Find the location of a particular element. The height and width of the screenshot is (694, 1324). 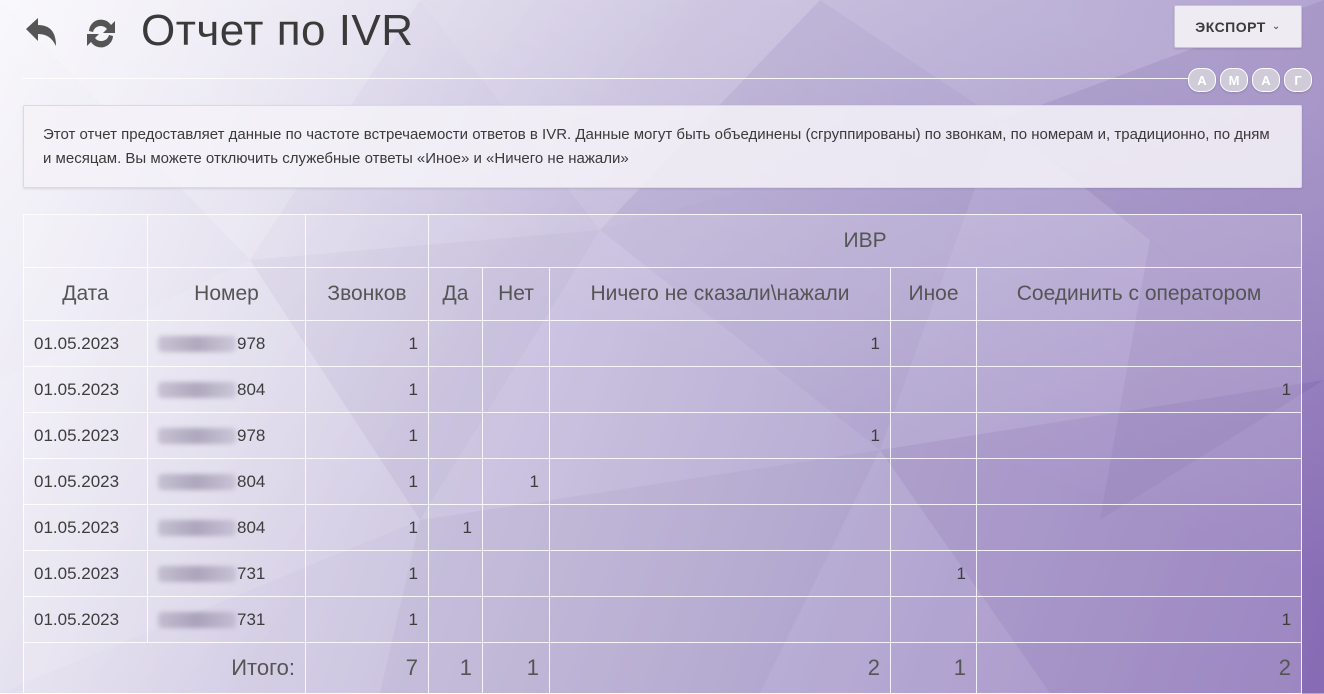

total-label: Итого: is located at coordinates (164, 668).